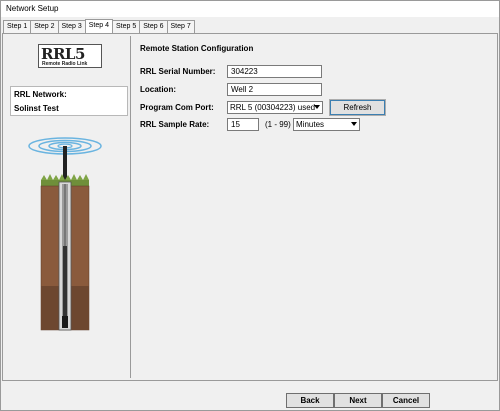 The height and width of the screenshot is (411, 500). What do you see at coordinates (310, 124) in the screenshot?
I see `sample-rate-unit-value: Minutes` at bounding box center [310, 124].